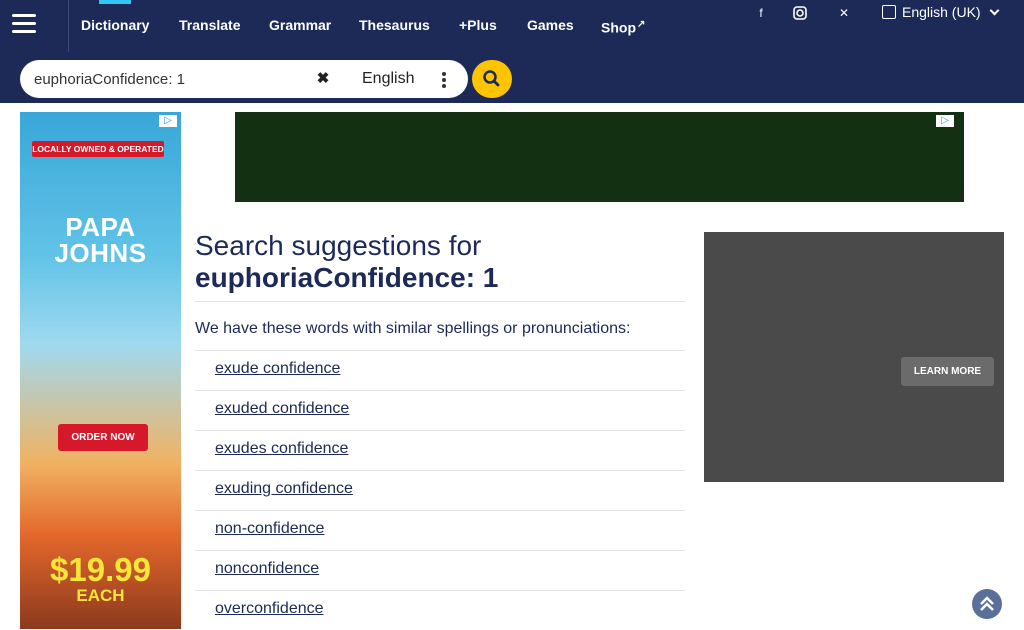 This screenshot has width=1024, height=630. I want to click on twitter-icon: ✕, so click(844, 13).